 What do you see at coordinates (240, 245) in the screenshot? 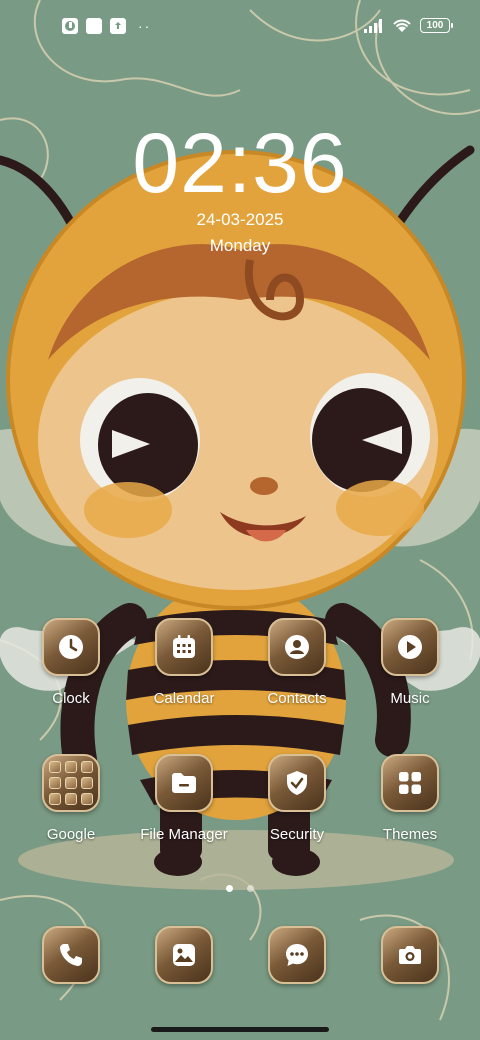
I see `clock-day: Monday` at bounding box center [240, 245].